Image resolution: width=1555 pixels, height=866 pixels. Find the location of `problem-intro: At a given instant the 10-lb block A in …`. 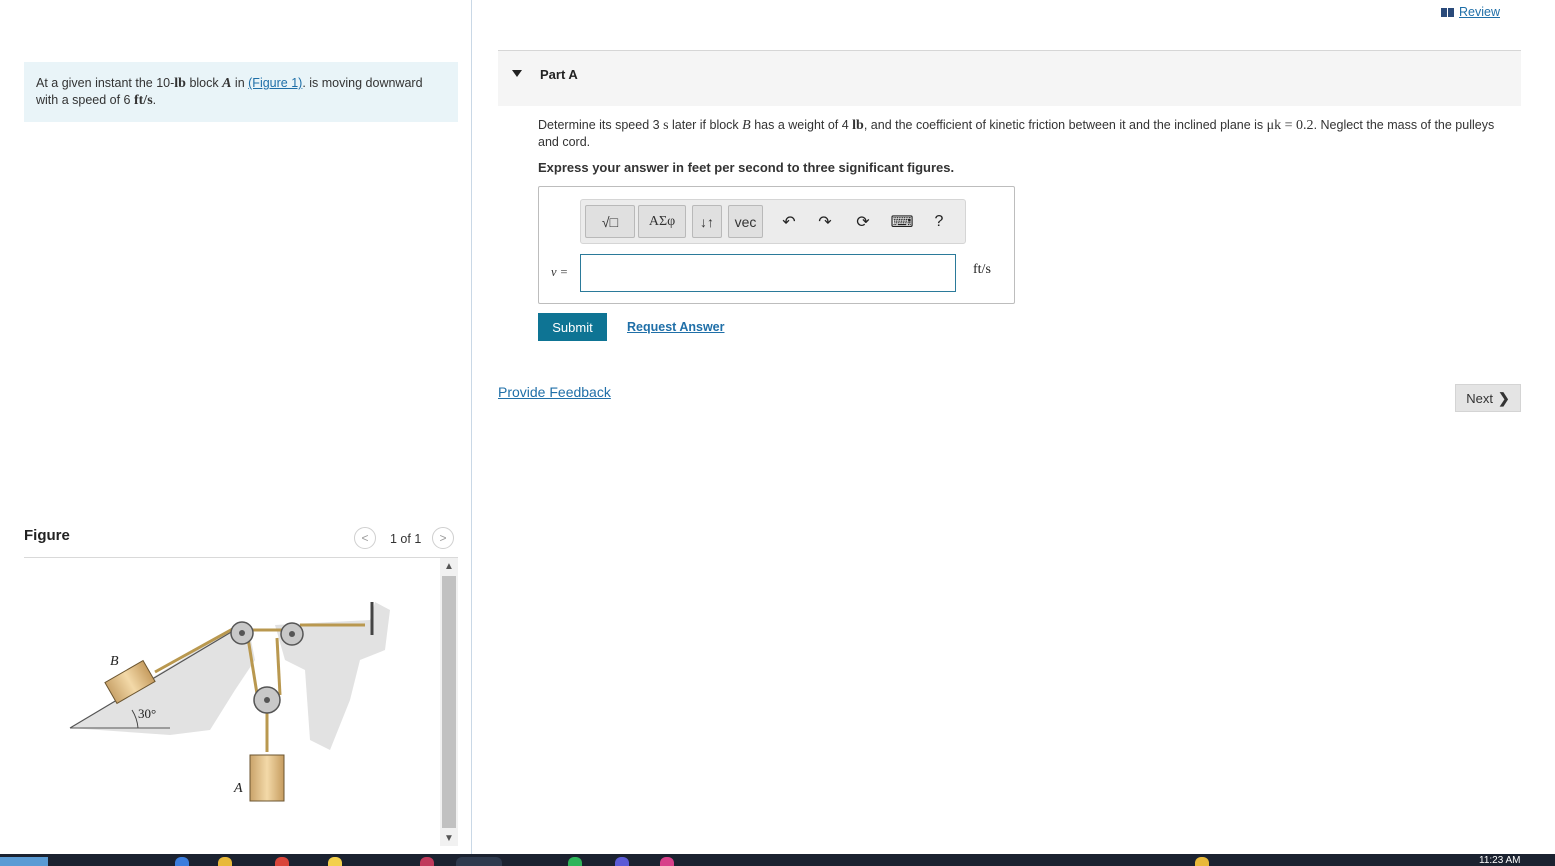

problem-intro: At a given instant the 10-lb block A in … is located at coordinates (241, 92).